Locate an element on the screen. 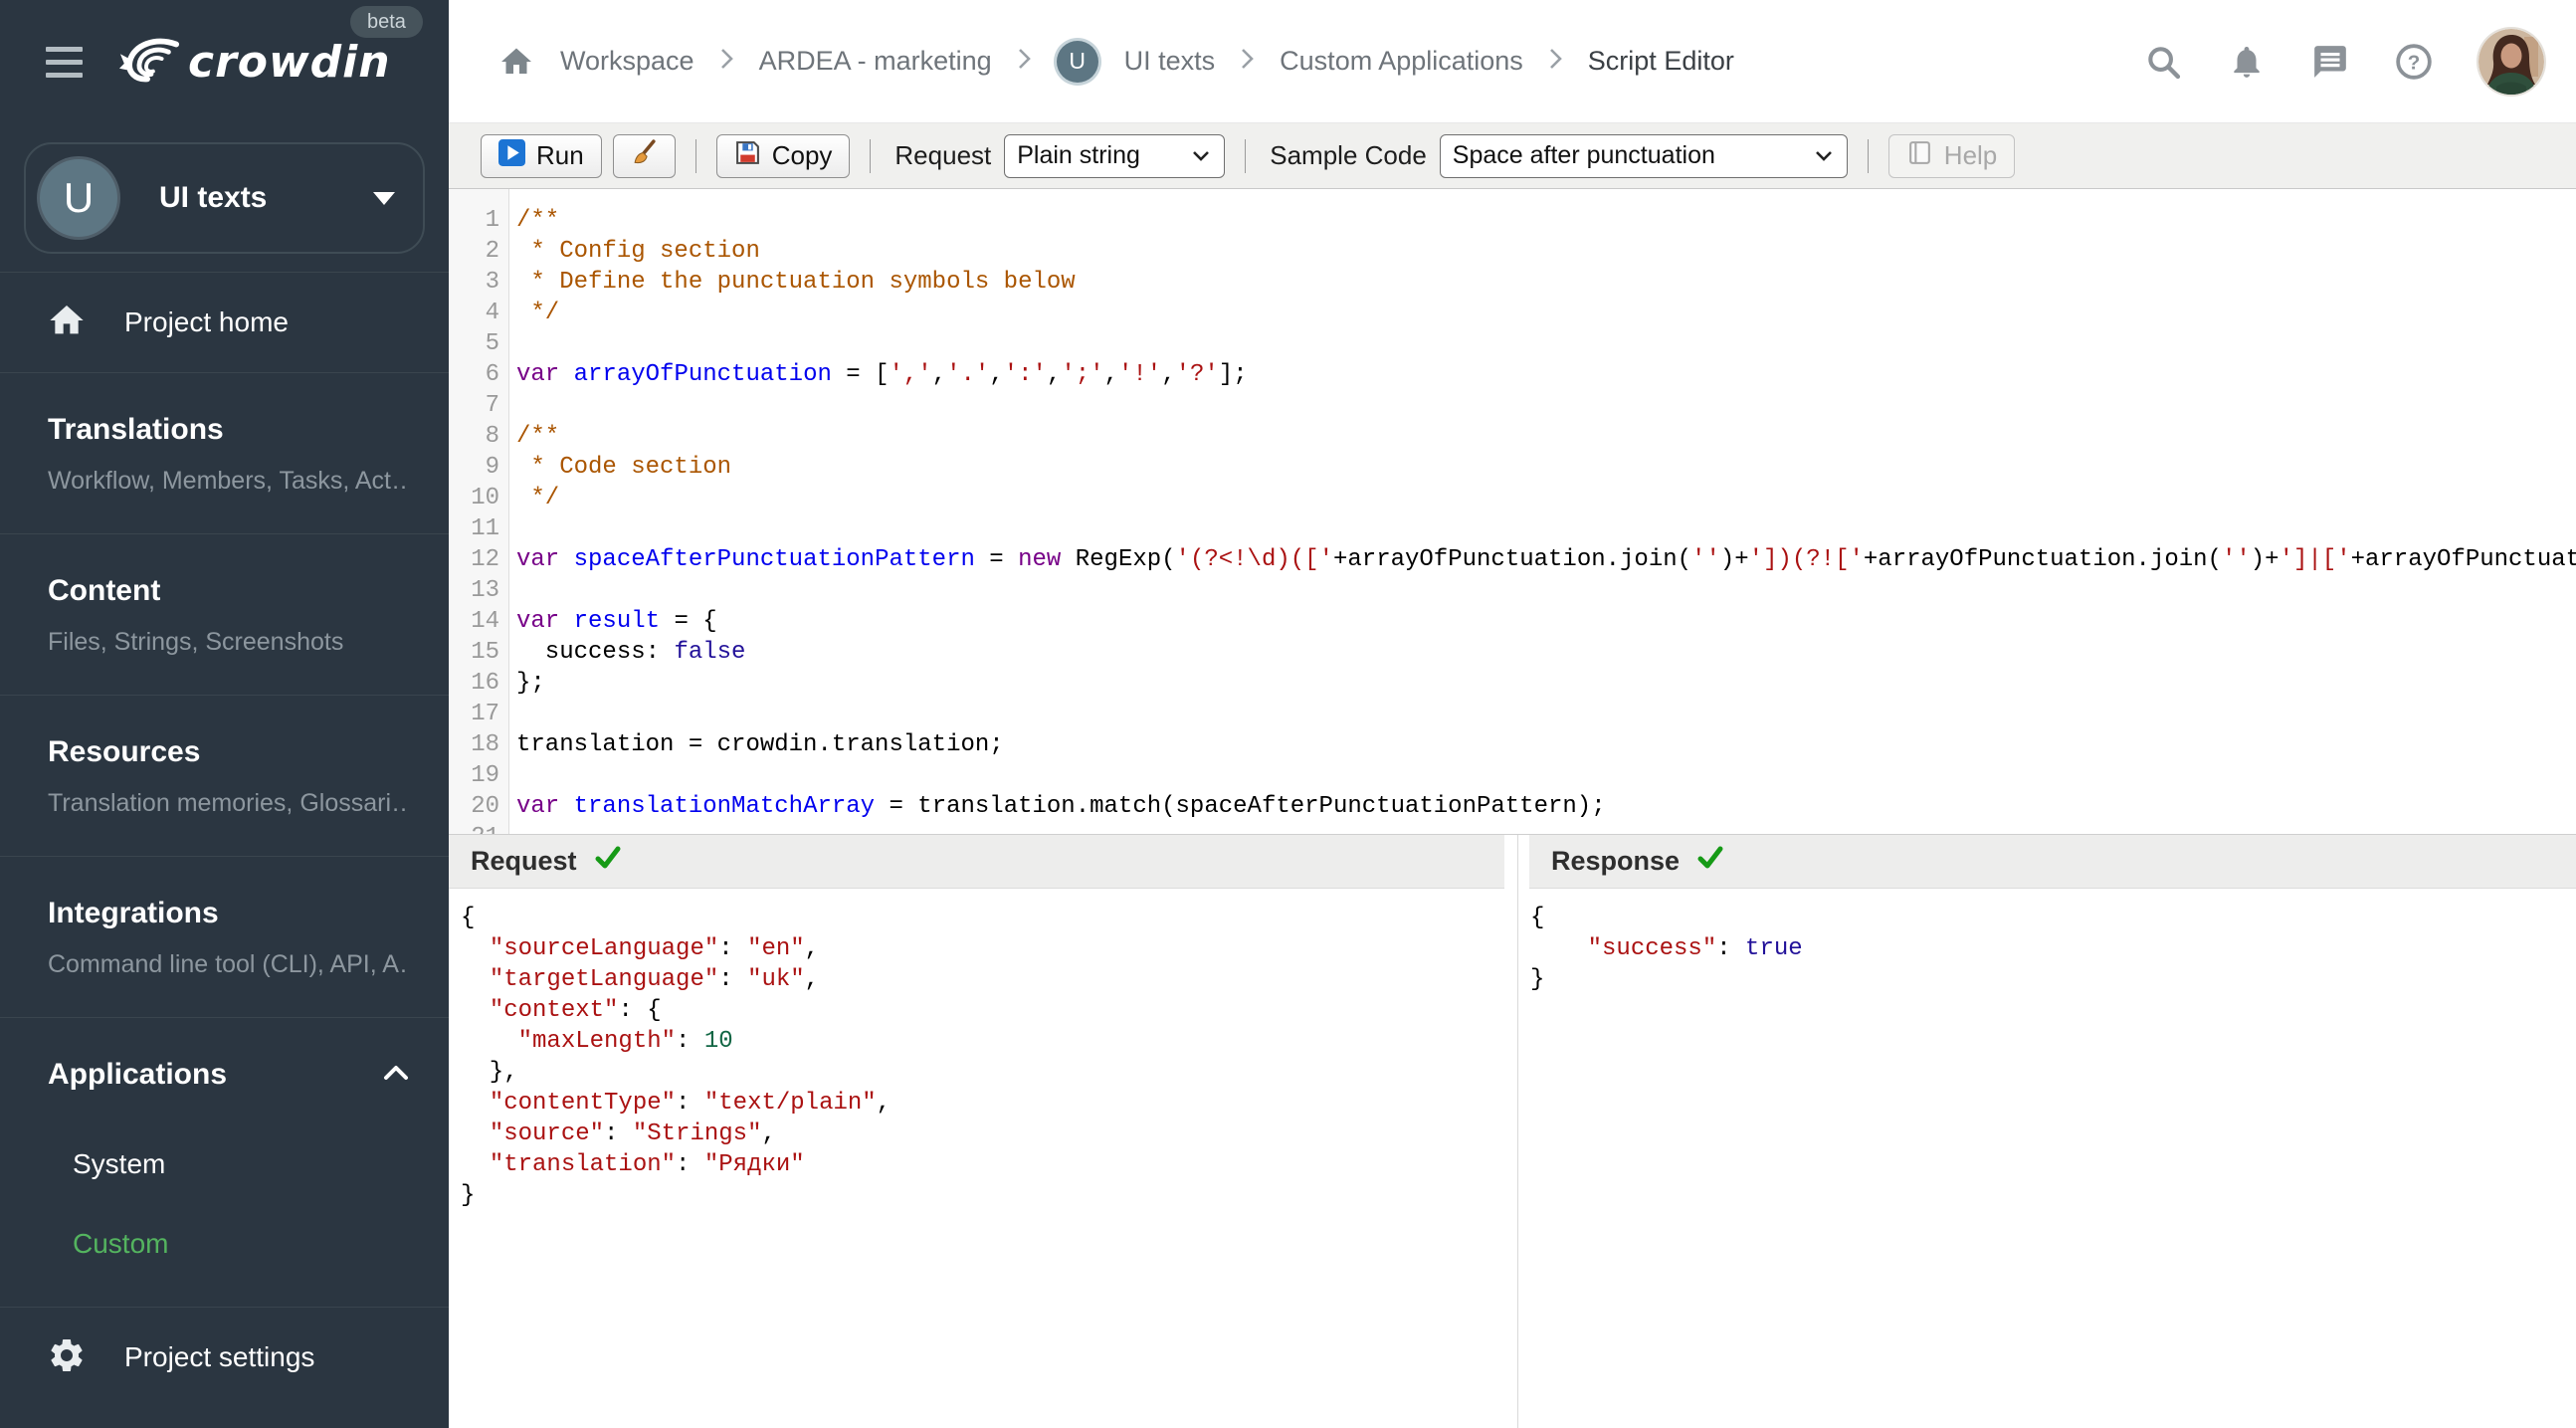  request-json-line: "context": { is located at coordinates (989, 1010).